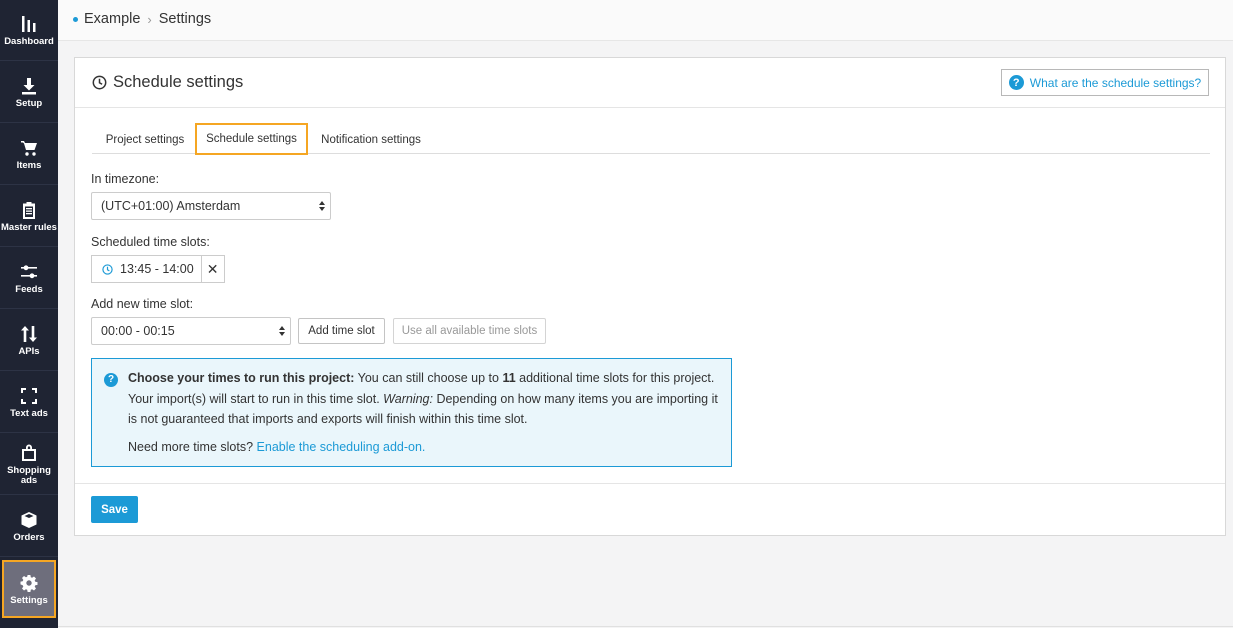  What do you see at coordinates (29, 520) in the screenshot?
I see `box-icon` at bounding box center [29, 520].